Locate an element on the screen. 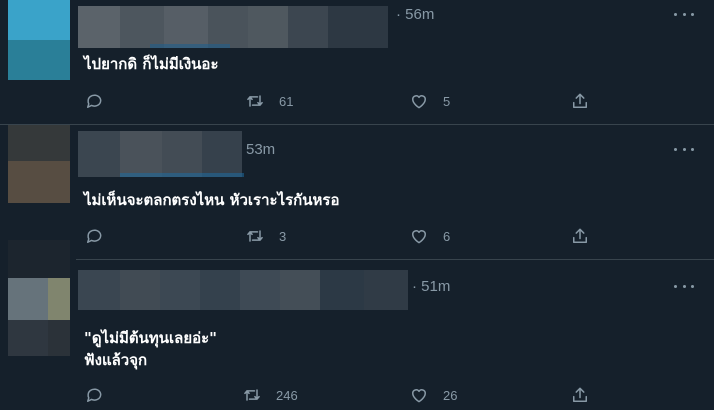 The height and width of the screenshot is (410, 714). tweet-text: ไปยากดิ ก็ไม่มีเงินอะ is located at coordinates (151, 64).